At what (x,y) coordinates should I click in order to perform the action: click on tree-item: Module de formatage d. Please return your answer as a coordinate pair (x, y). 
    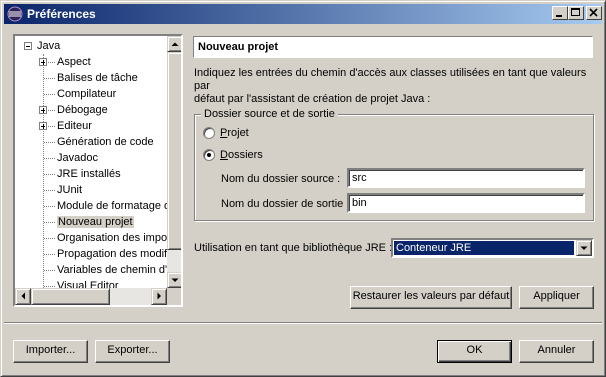
    Looking at the image, I should click on (112, 206).